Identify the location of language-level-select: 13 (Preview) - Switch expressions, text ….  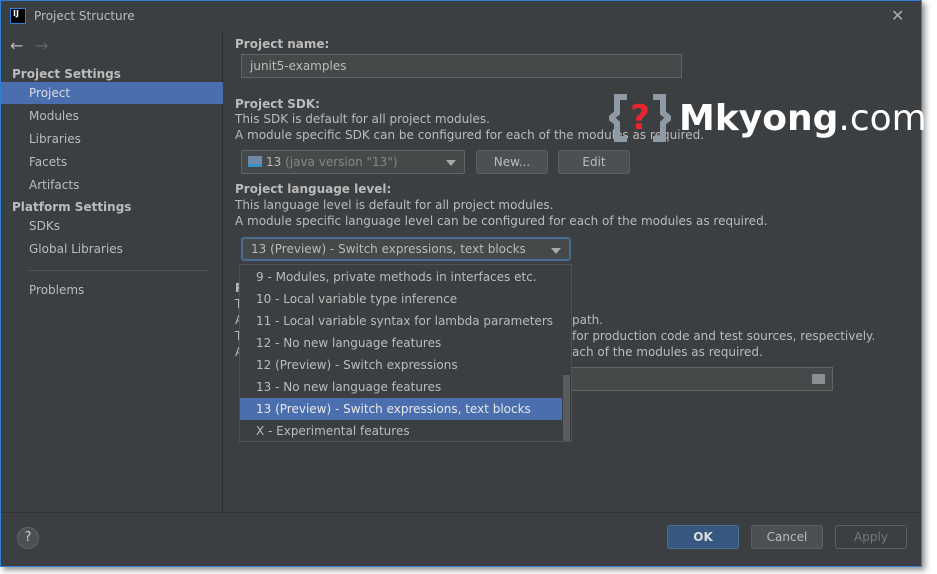
(406, 249).